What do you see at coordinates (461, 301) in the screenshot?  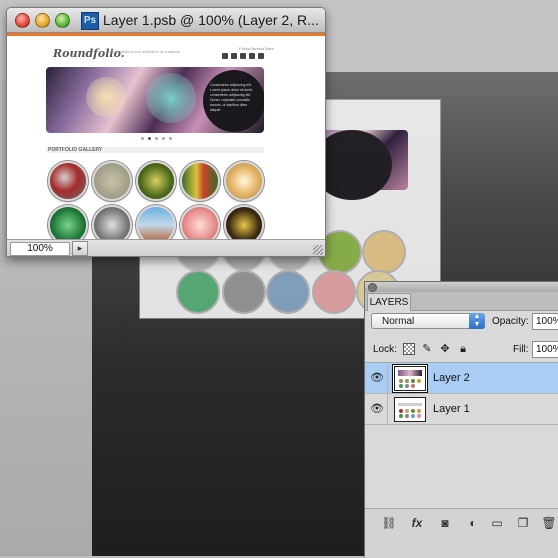 I see `panel-tab-row: LAYERS` at bounding box center [461, 301].